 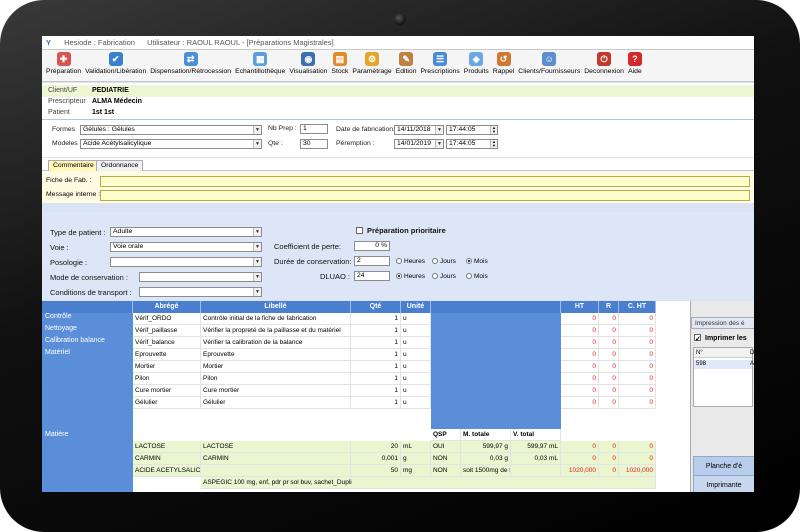 What do you see at coordinates (401, 230) in the screenshot?
I see `prioritaire-row: Préparation prioritaire` at bounding box center [401, 230].